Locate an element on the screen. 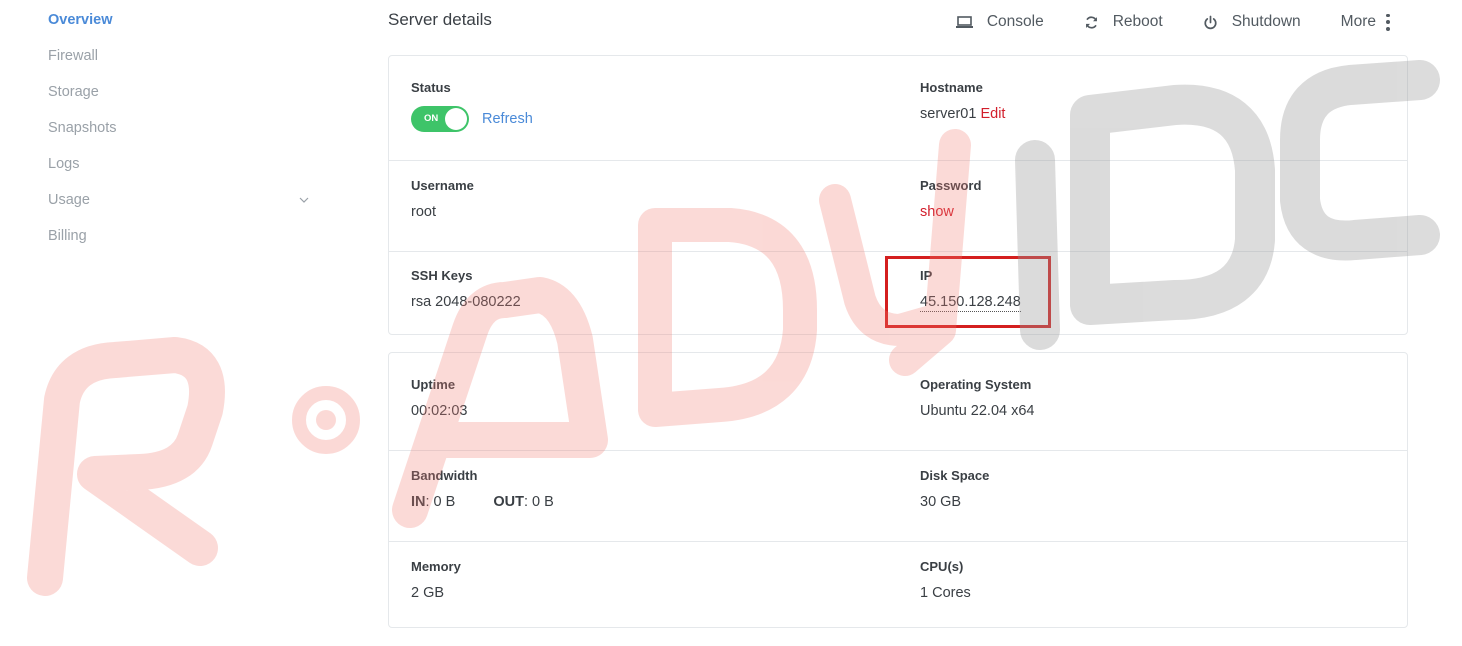  ip-cell: IP 45.150.128.248 is located at coordinates (970, 290).